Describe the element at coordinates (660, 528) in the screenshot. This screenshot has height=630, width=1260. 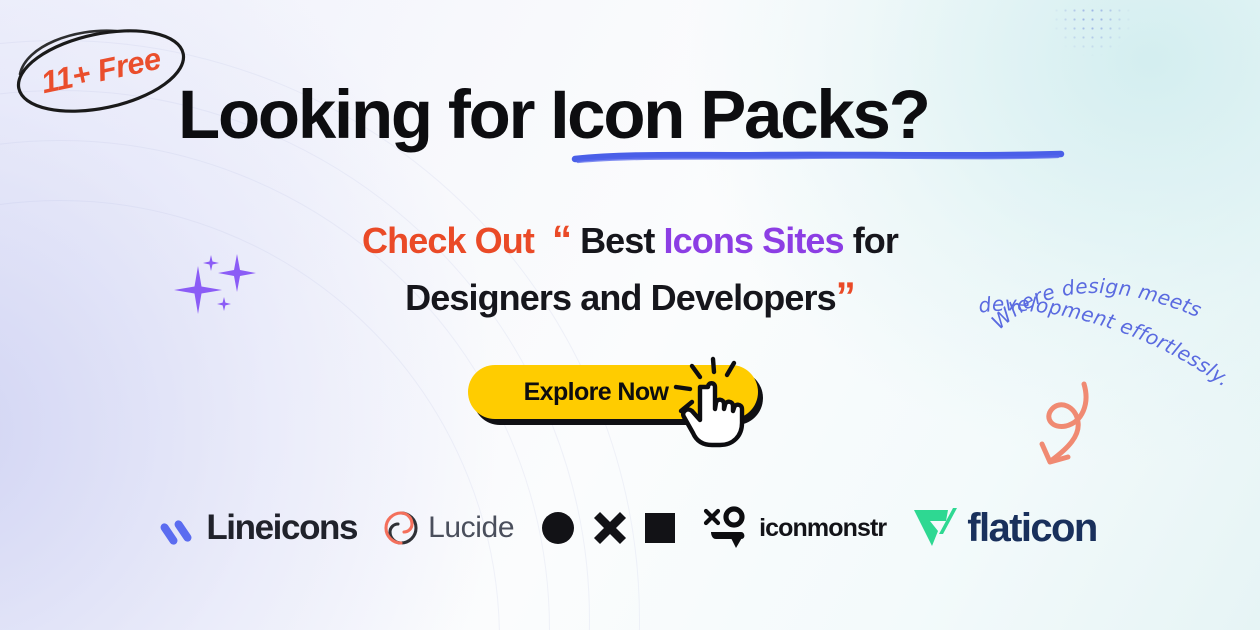
I see `square-shape-icon` at that location.